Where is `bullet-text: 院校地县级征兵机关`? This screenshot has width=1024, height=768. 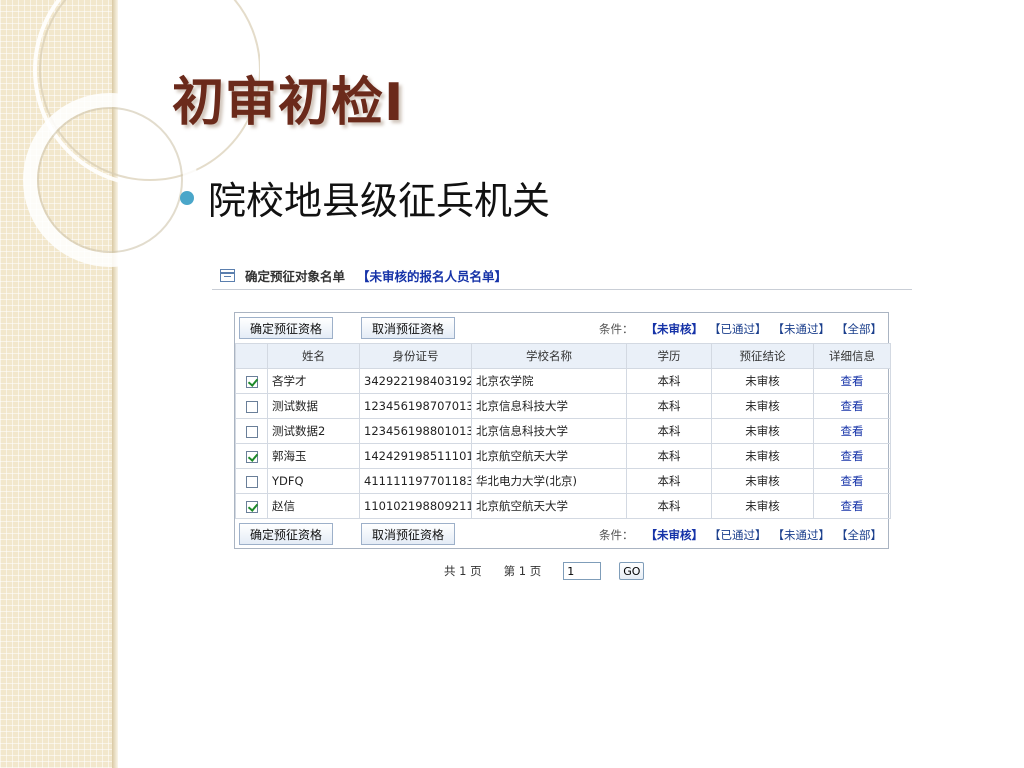
bullet-text: 院校地县级征兵机关 is located at coordinates (379, 201).